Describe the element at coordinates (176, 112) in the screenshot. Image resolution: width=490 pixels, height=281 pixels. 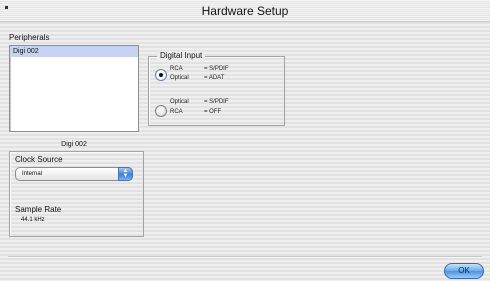
I see `option2-line2-name: RCA` at that location.